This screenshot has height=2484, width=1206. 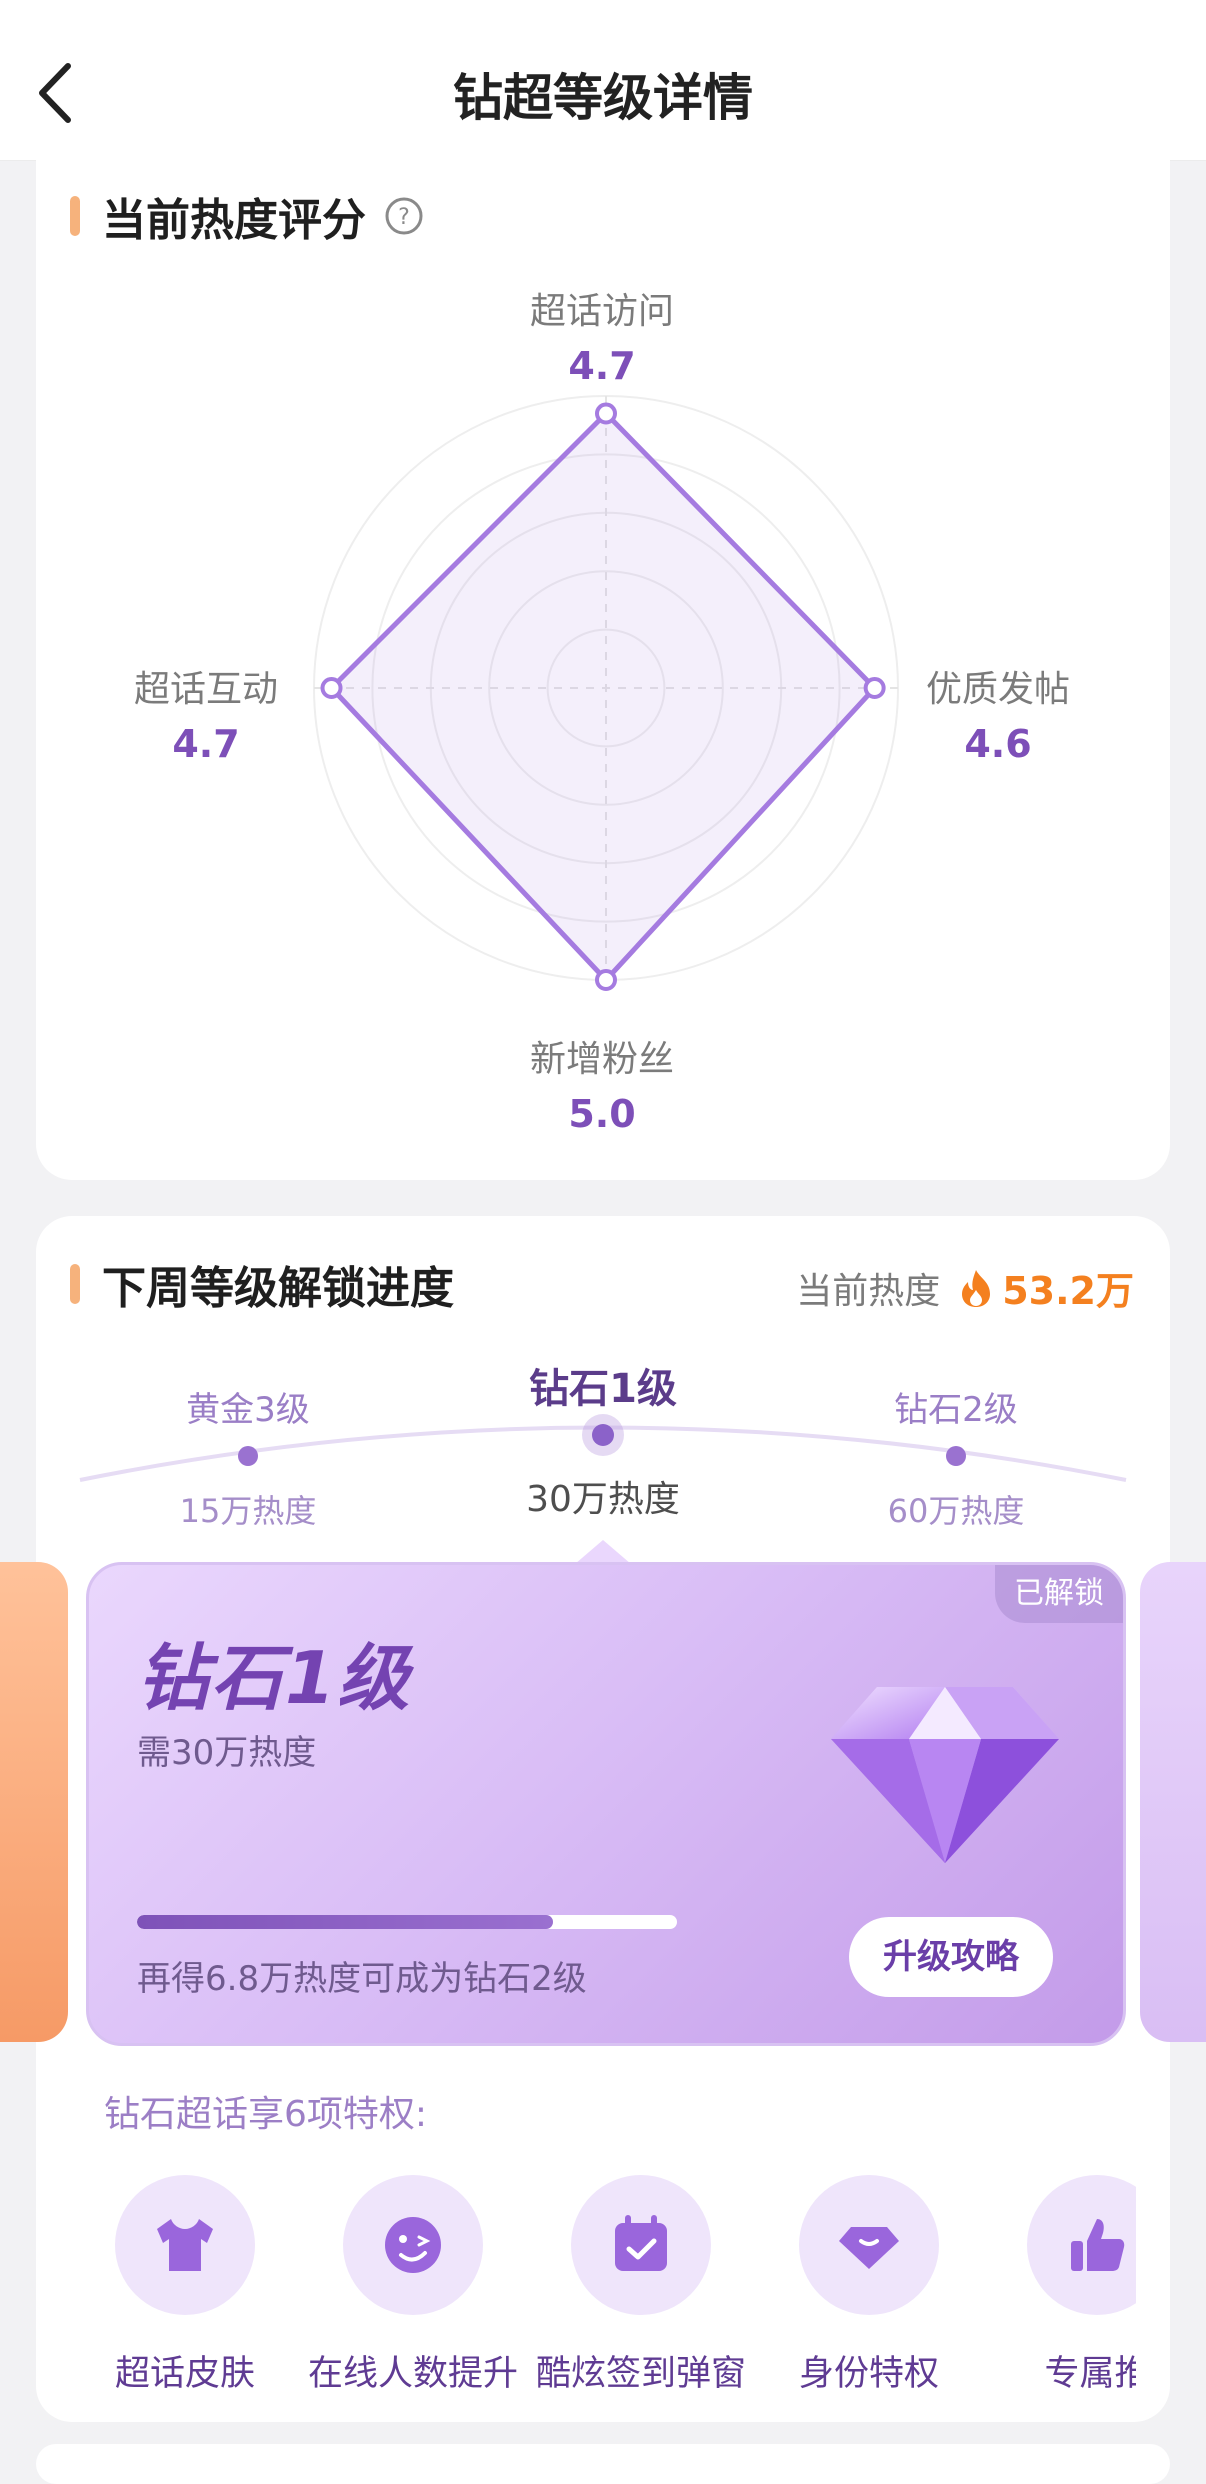 I want to click on unlock-header: 下周等级解锁进度, so click(x=262, y=1284).